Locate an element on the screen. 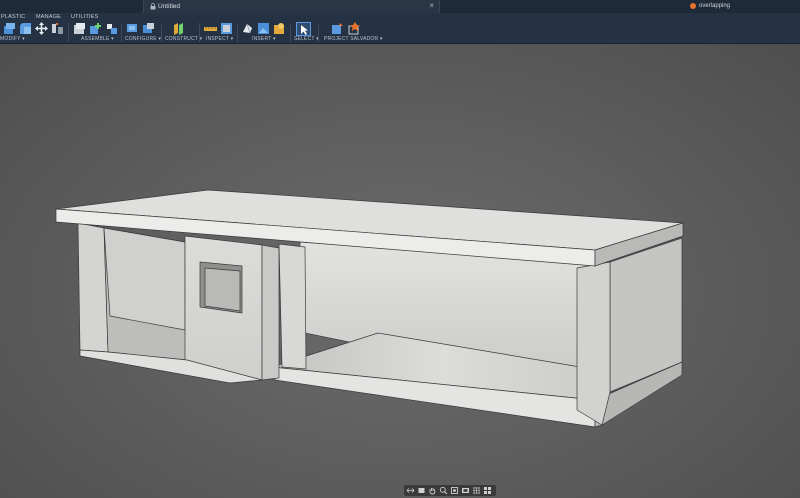  tab-utilities: UTILITIES is located at coordinates (84, 17).